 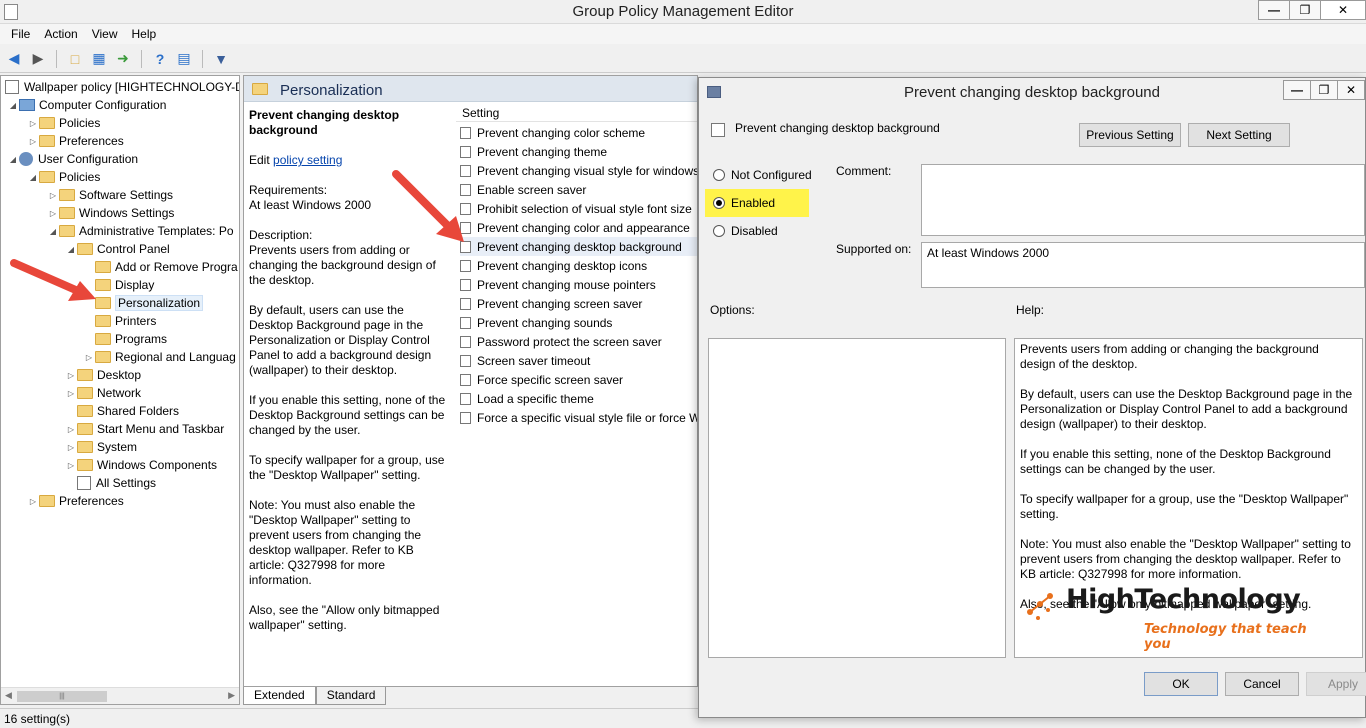 I want to click on radio-disabled: Disabled, so click(x=745, y=231).